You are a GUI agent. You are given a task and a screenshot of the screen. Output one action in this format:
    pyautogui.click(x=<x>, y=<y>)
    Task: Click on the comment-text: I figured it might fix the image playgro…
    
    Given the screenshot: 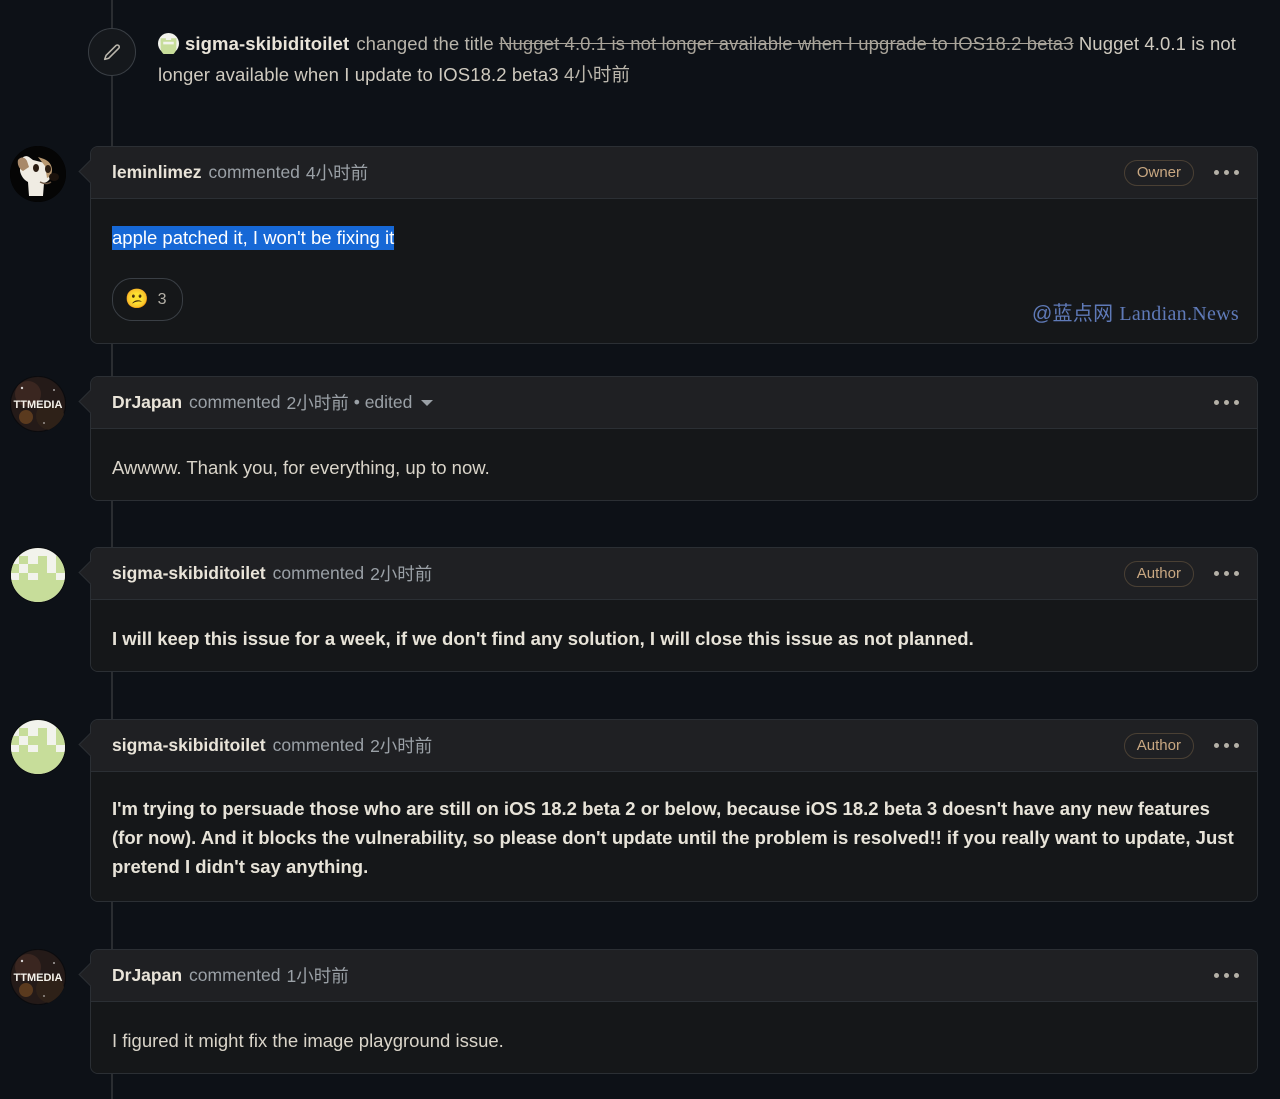 What is the action you would take?
    pyautogui.click(x=308, y=1040)
    